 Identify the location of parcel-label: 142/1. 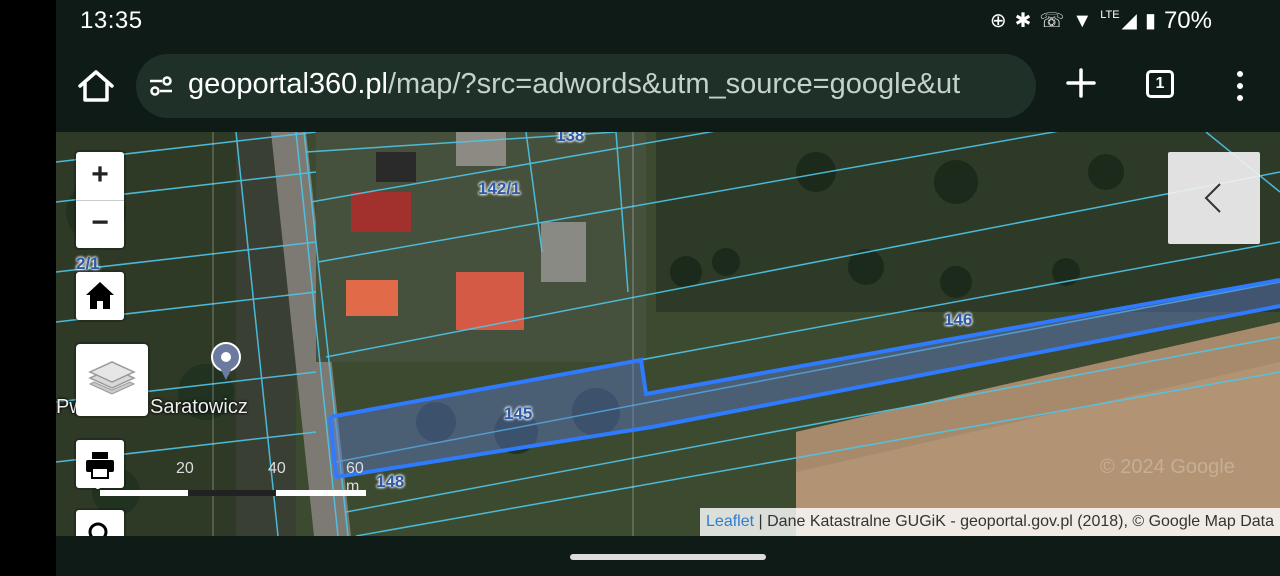
(499, 188).